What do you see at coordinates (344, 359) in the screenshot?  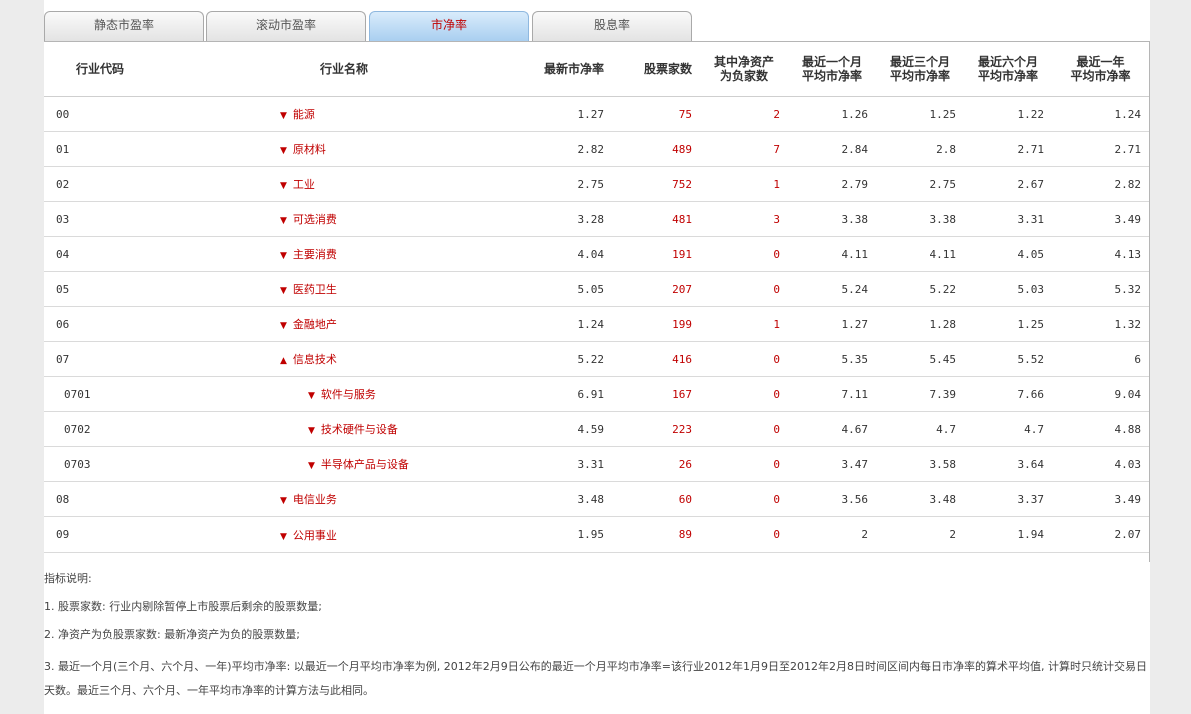 I see `industry-name-toggle: ▲ 信息技术` at bounding box center [344, 359].